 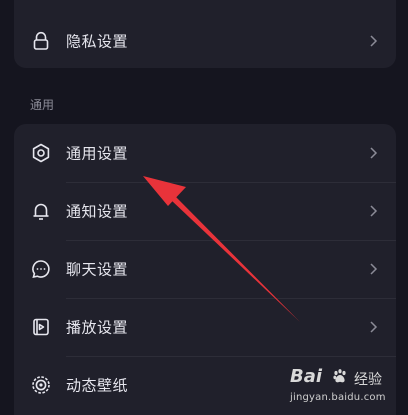 I want to click on chat-settings-item: 聊天设置, so click(x=205, y=269).